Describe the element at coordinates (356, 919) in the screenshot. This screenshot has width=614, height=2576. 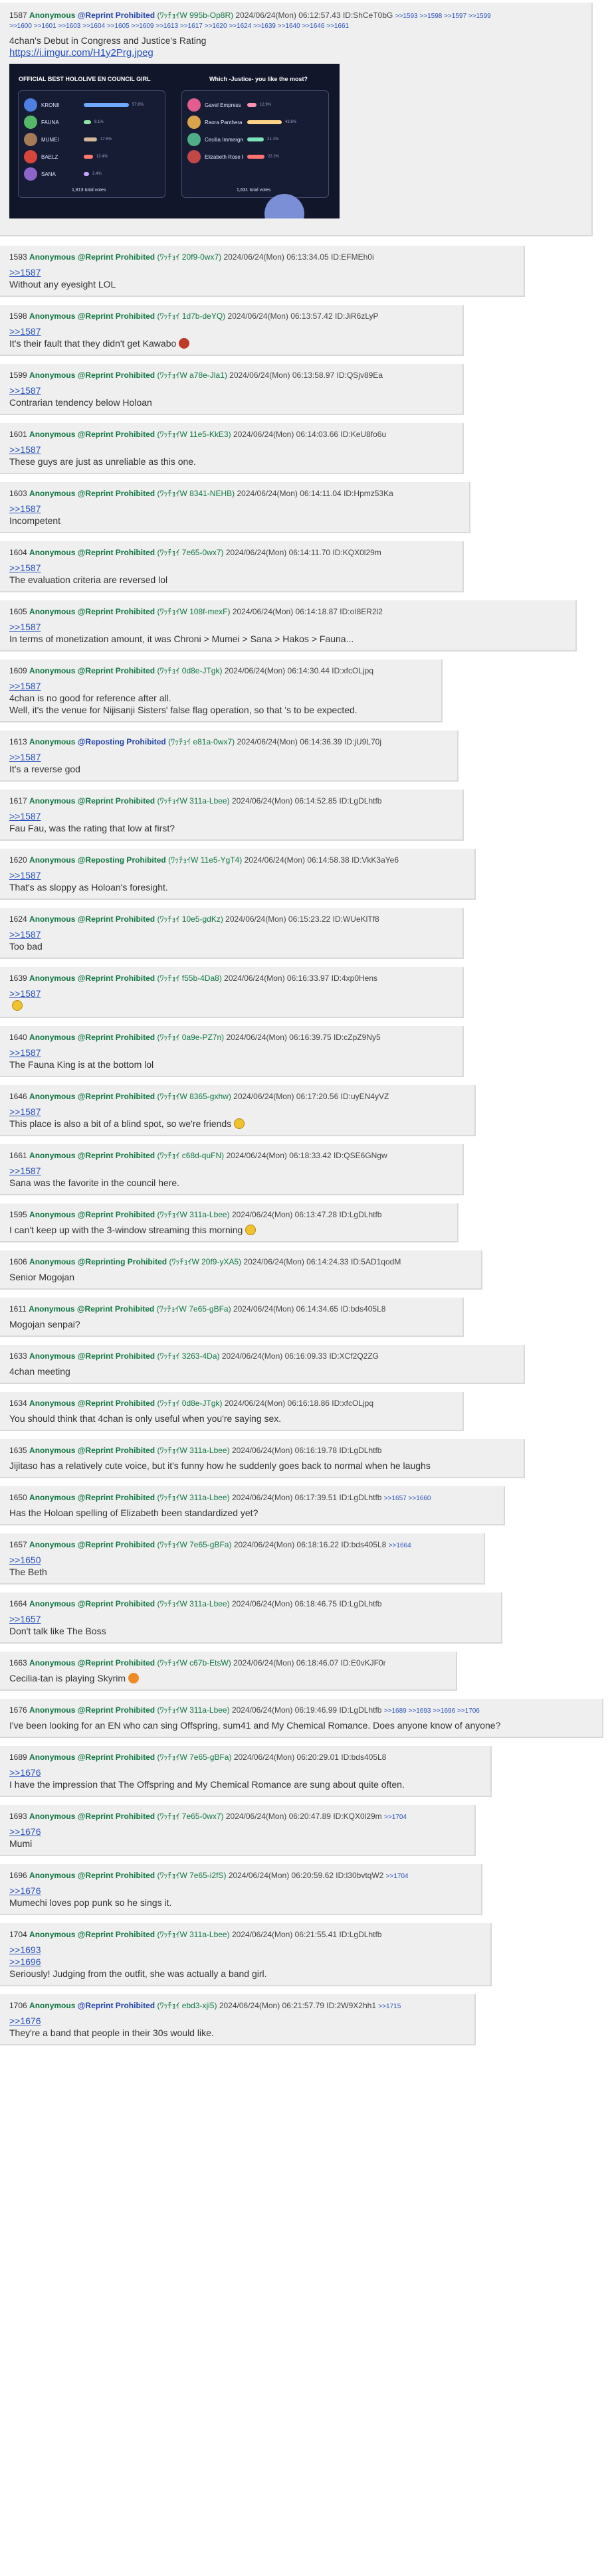
I see `poster-id: ID:WUeKlTf8` at that location.